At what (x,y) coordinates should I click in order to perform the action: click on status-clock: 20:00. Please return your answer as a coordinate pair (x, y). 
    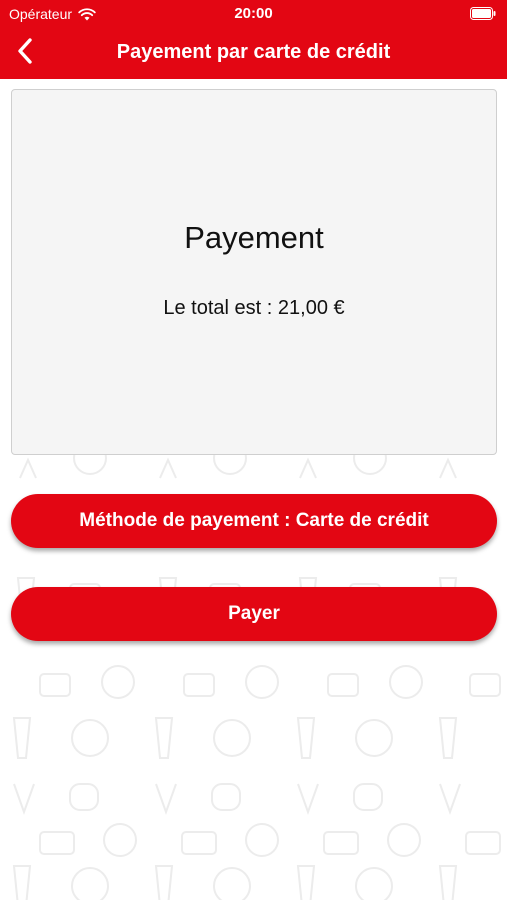
    Looking at the image, I should click on (253, 13).